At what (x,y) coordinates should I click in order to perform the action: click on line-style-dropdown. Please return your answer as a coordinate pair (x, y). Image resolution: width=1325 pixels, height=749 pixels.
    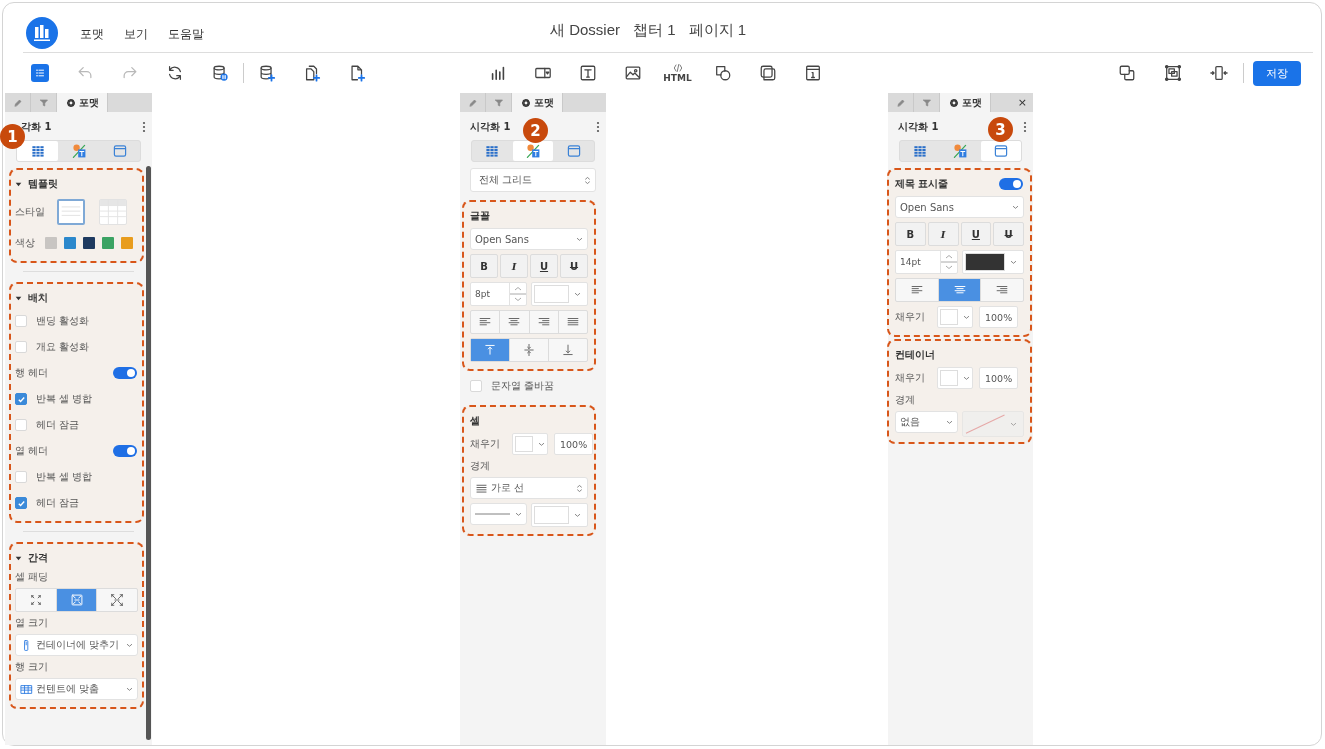
    Looking at the image, I should click on (498, 514).